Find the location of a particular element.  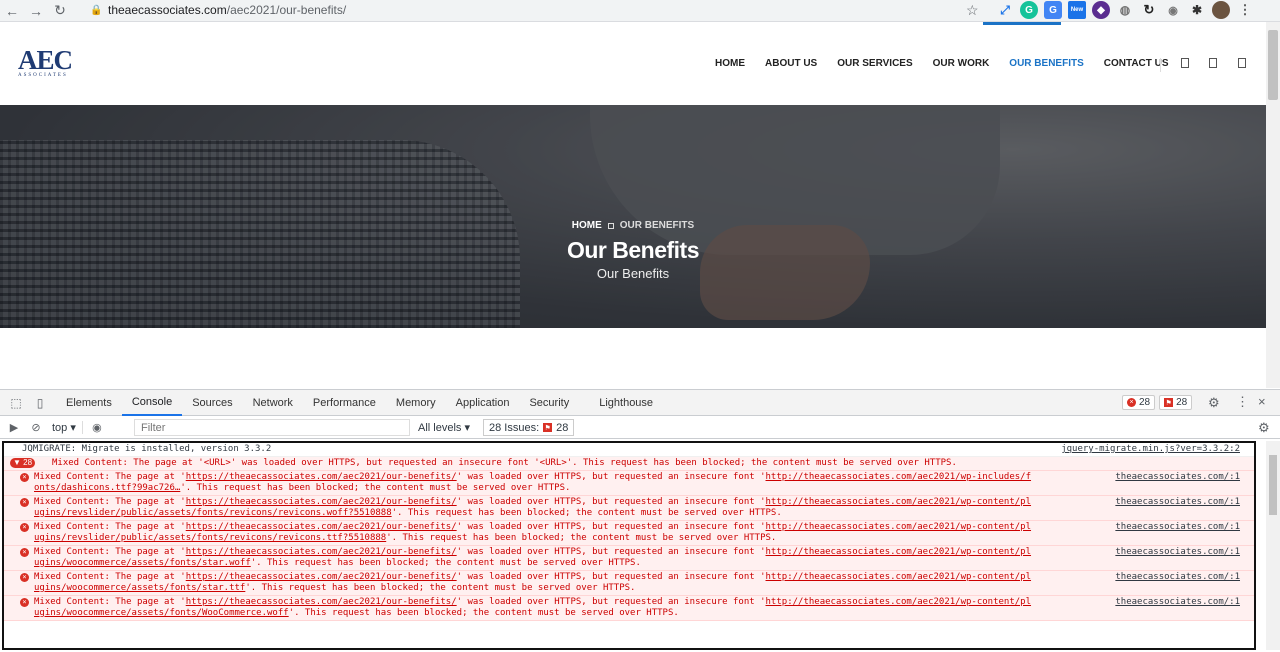

tab-security: Security is located at coordinates (549, 403).